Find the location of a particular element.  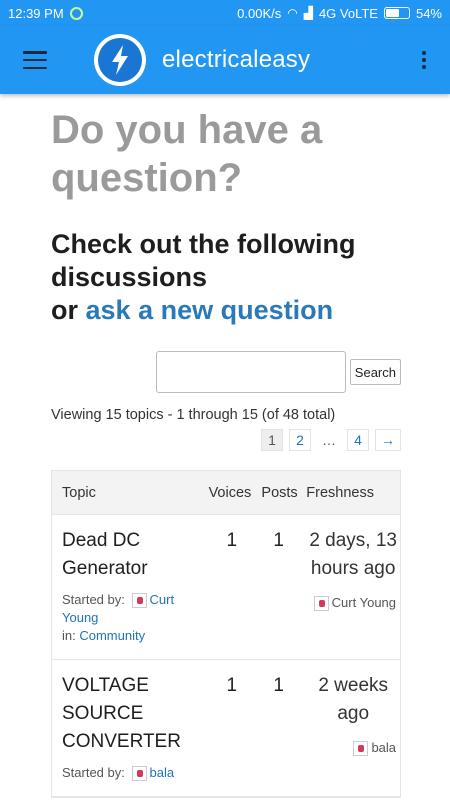

alarm-icon is located at coordinates (76, 13).